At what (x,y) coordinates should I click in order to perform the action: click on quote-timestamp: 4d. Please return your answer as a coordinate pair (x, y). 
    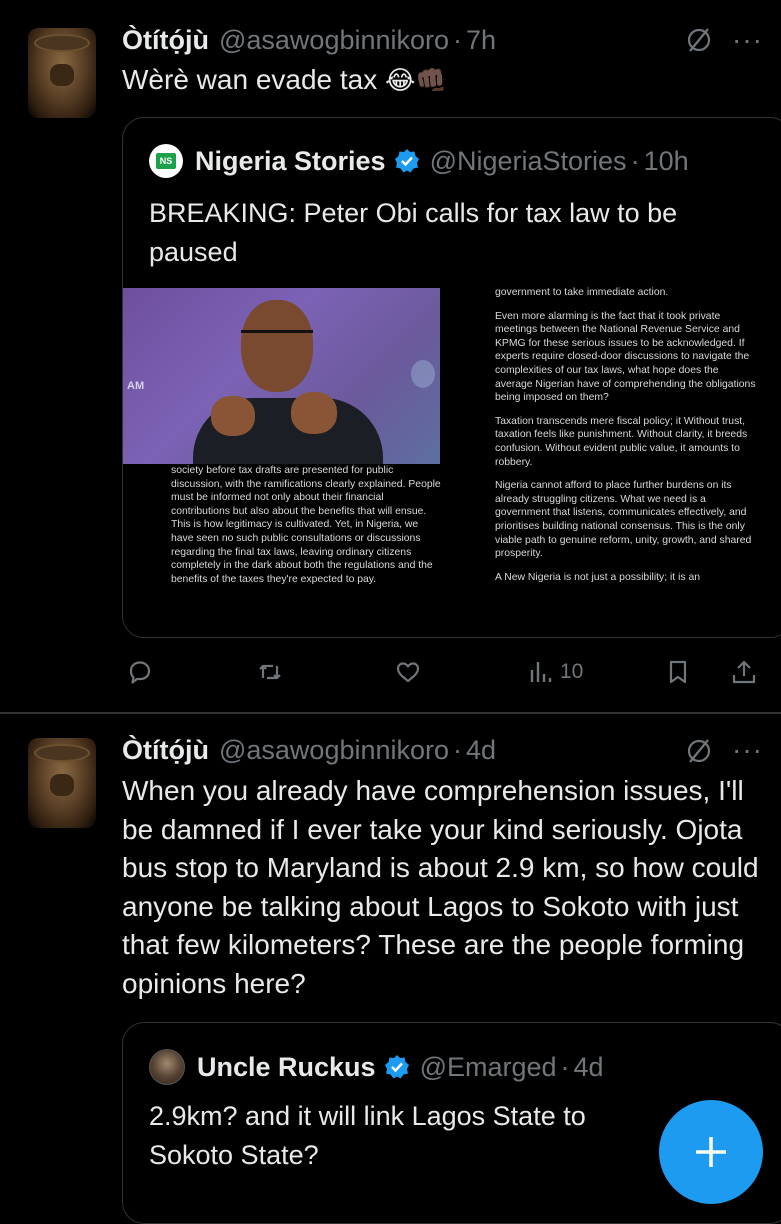
    Looking at the image, I should click on (589, 1067).